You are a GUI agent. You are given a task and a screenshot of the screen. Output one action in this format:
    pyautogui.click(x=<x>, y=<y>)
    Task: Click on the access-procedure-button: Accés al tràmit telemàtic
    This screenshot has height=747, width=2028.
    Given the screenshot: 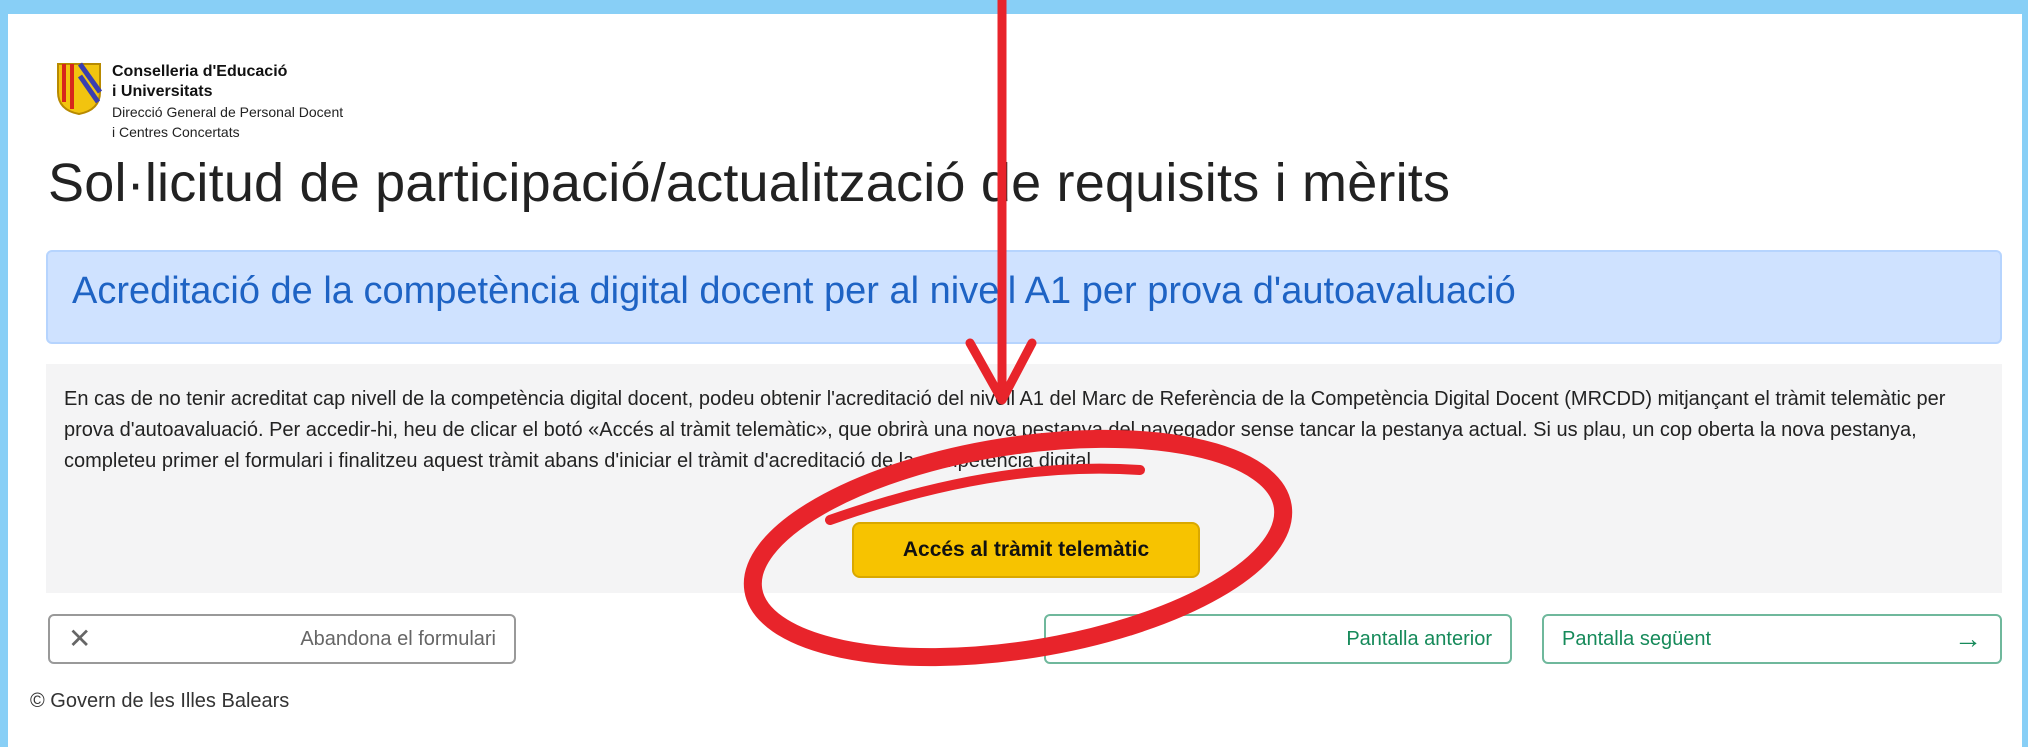 What is the action you would take?
    pyautogui.click(x=1026, y=550)
    